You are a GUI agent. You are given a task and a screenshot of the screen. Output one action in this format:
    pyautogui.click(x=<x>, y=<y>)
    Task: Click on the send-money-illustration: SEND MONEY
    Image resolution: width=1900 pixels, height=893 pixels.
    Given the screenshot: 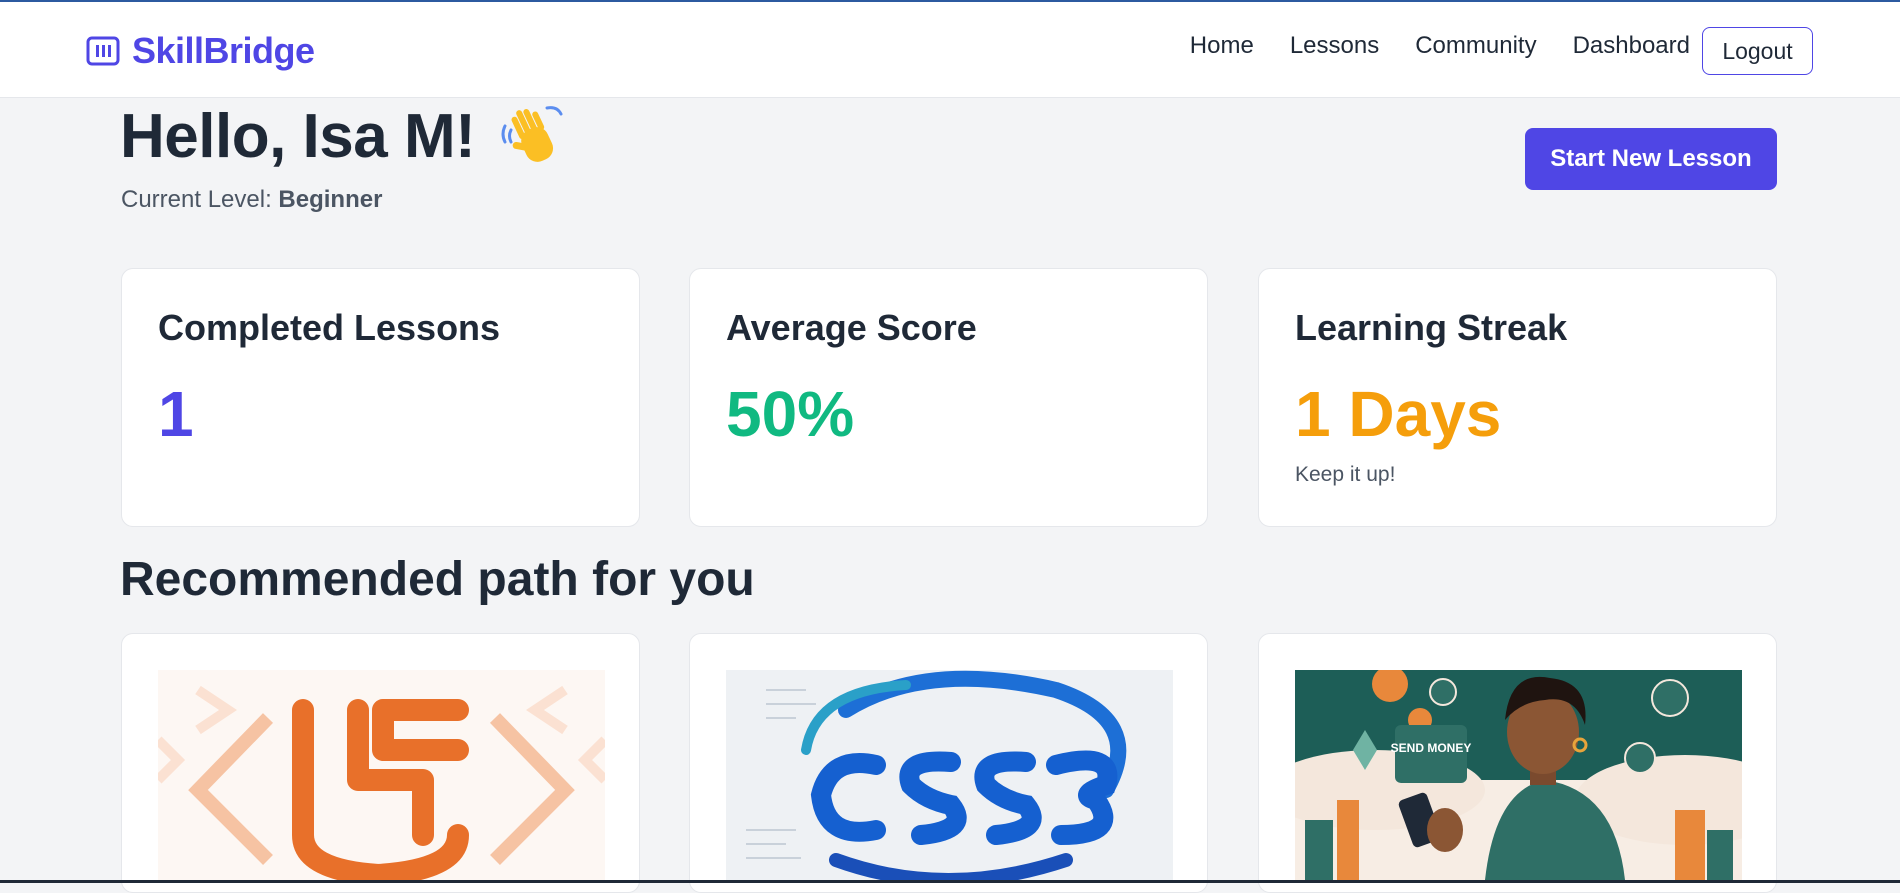 What is the action you would take?
    pyautogui.click(x=1518, y=775)
    